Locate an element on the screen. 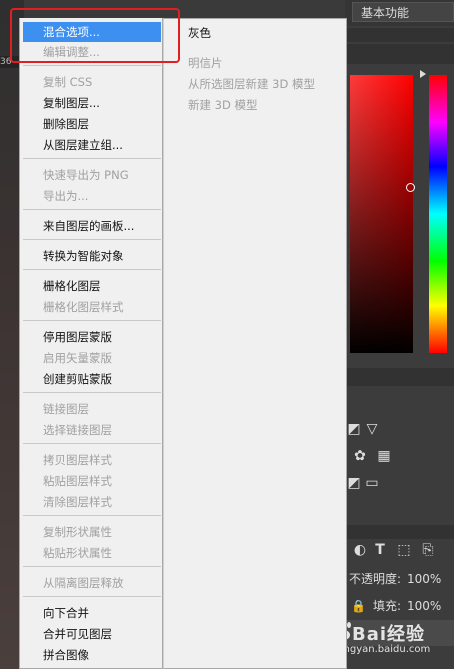 The image size is (454, 669). menu-item: 快速导出为 PNG is located at coordinates (86, 175).